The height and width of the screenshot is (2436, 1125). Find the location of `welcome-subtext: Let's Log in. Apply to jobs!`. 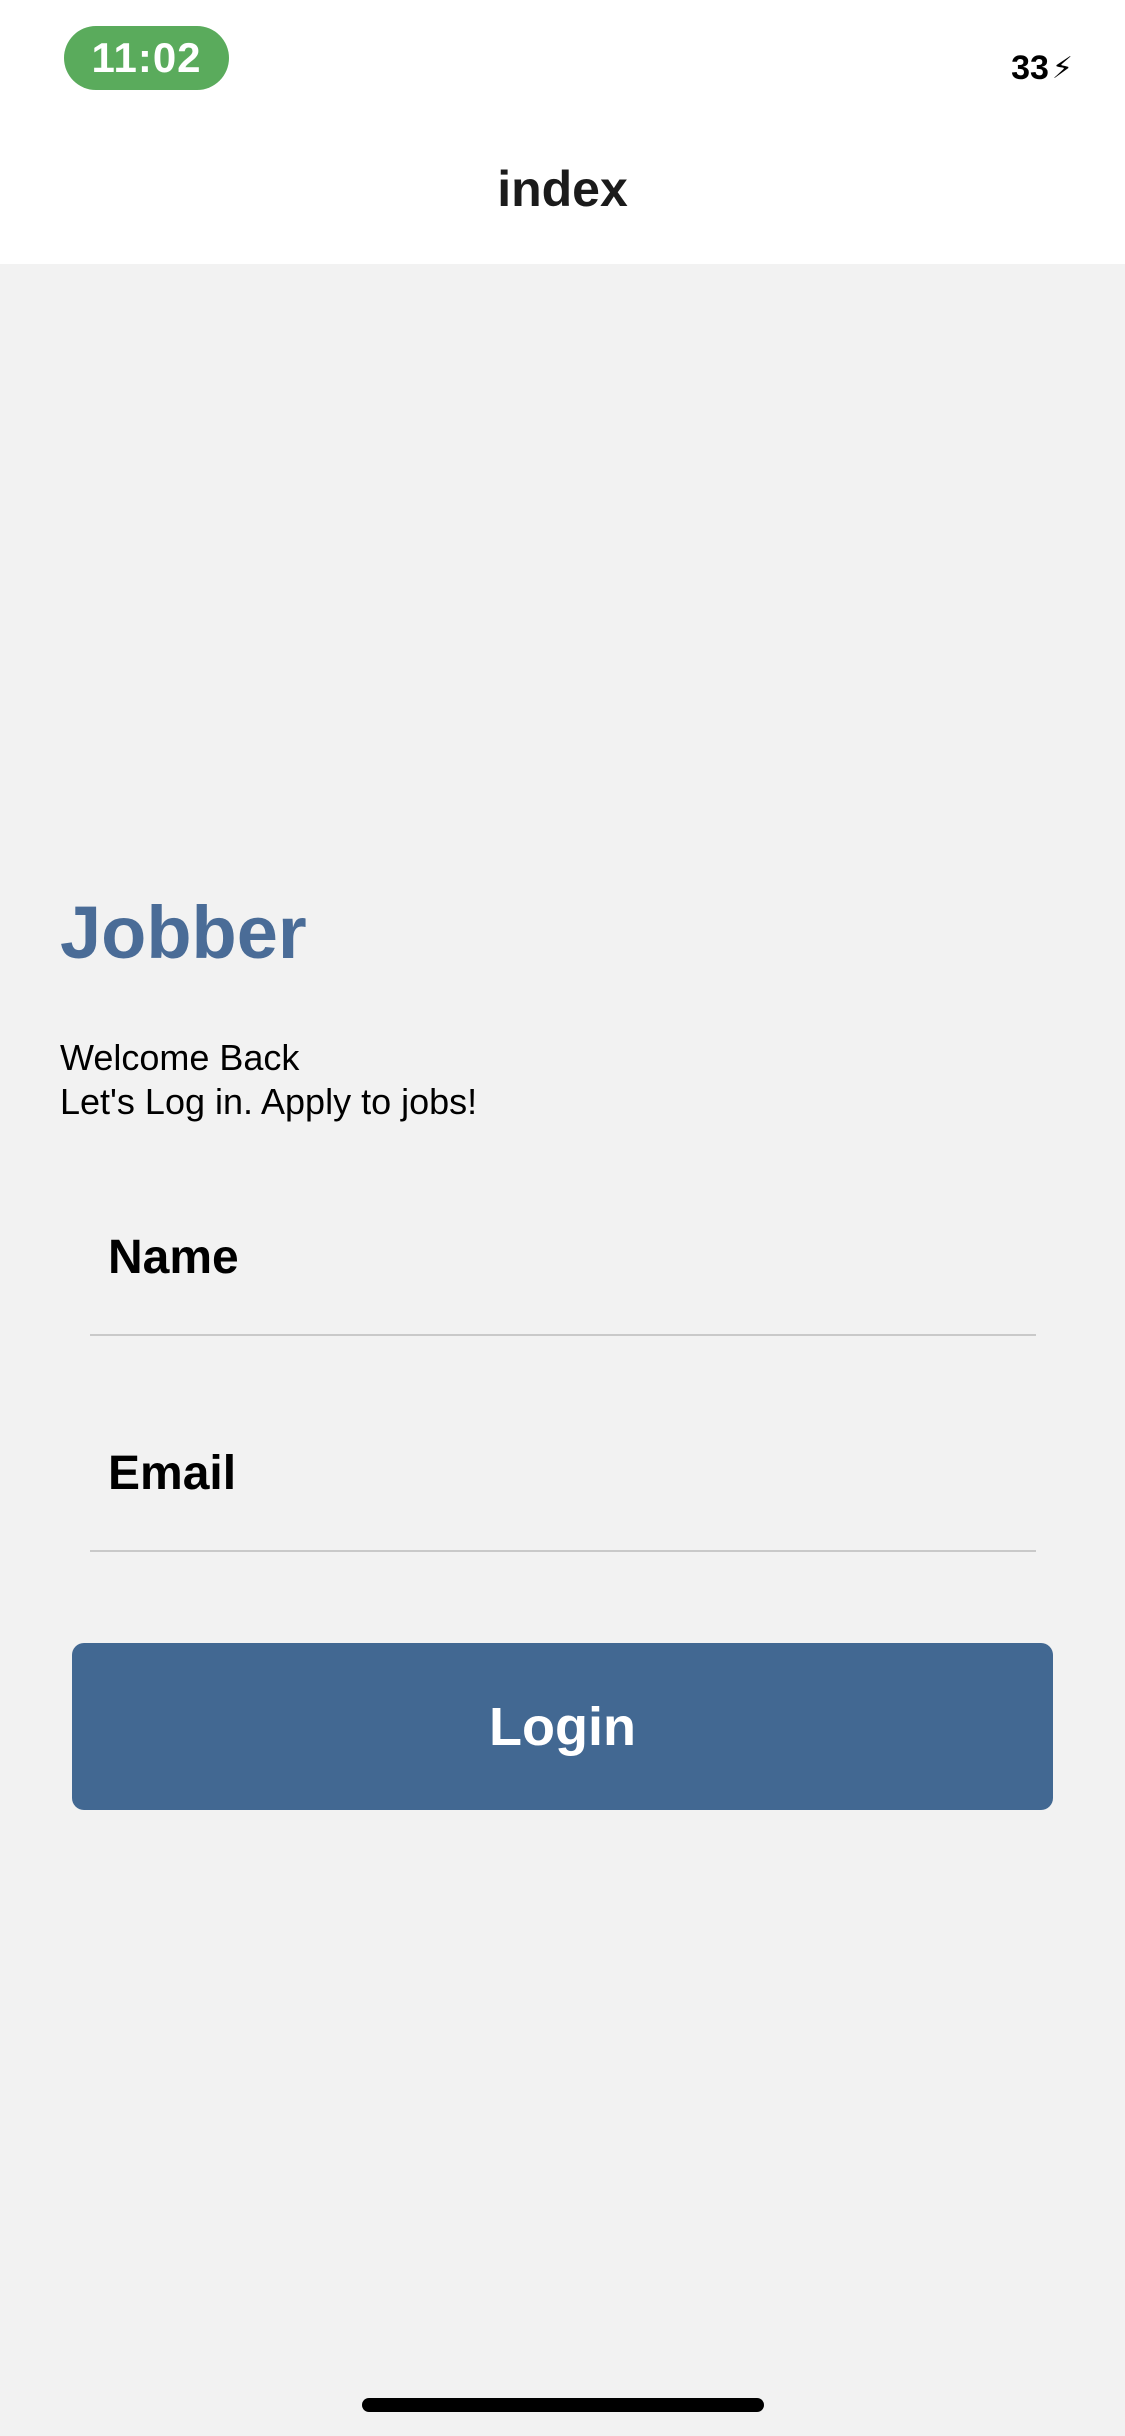

welcome-subtext: Let's Log in. Apply to jobs! is located at coordinates (269, 1101).